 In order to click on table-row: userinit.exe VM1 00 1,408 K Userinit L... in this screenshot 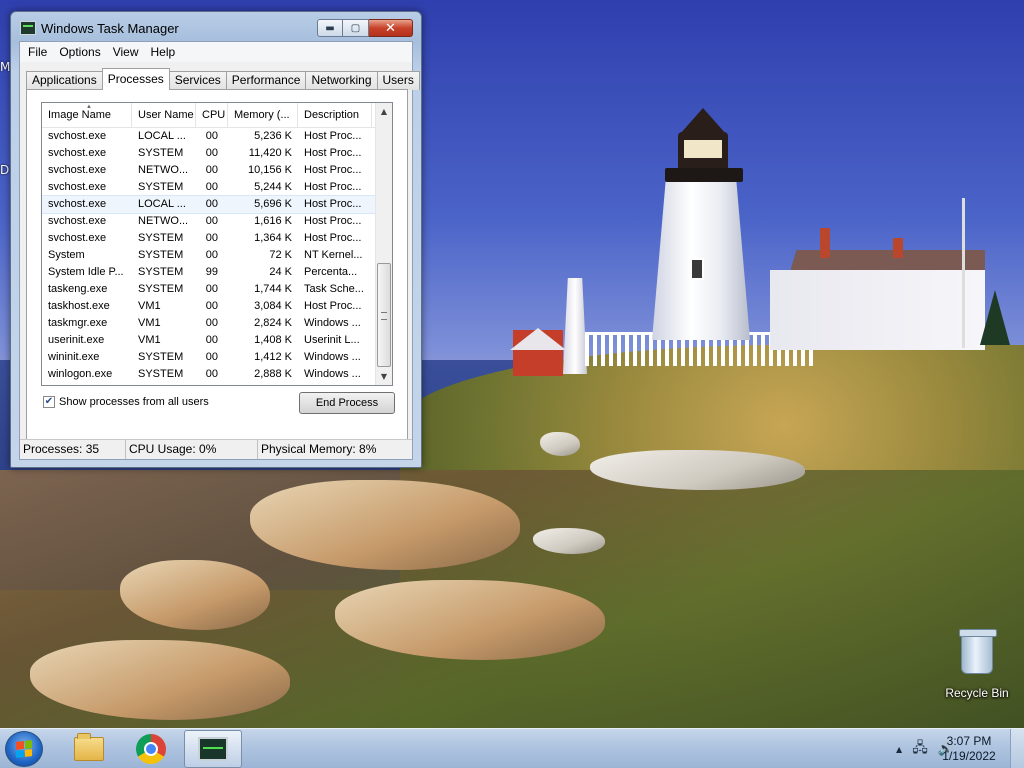, I will do `click(217, 340)`.